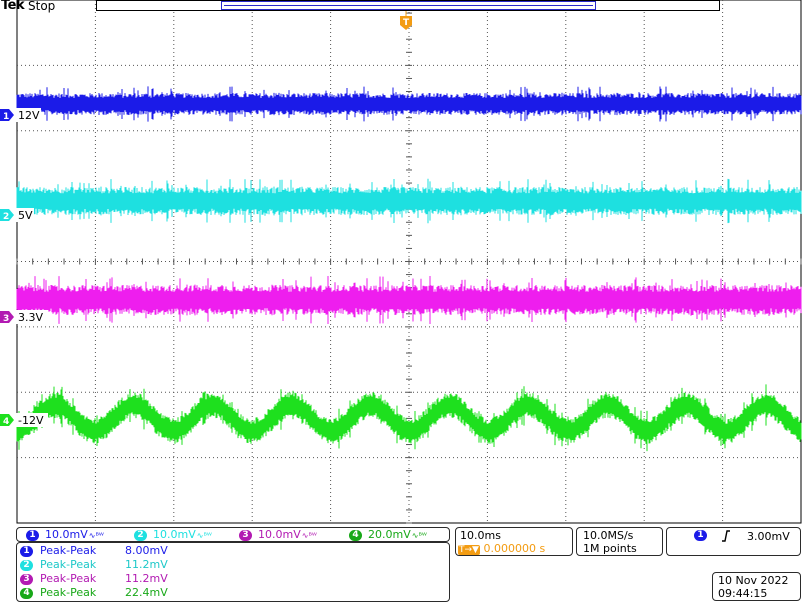 This screenshot has height=602, width=803. Describe the element at coordinates (406, 23) in the screenshot. I see `trigger-marker-label: T` at that location.